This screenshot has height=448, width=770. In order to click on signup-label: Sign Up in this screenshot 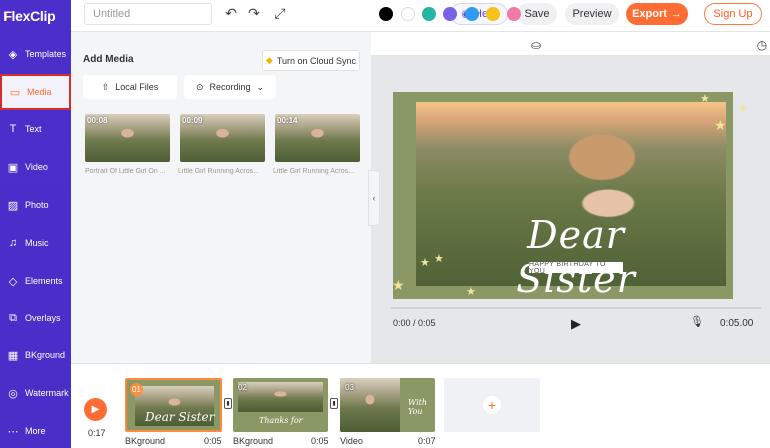, I will do `click(733, 14)`.